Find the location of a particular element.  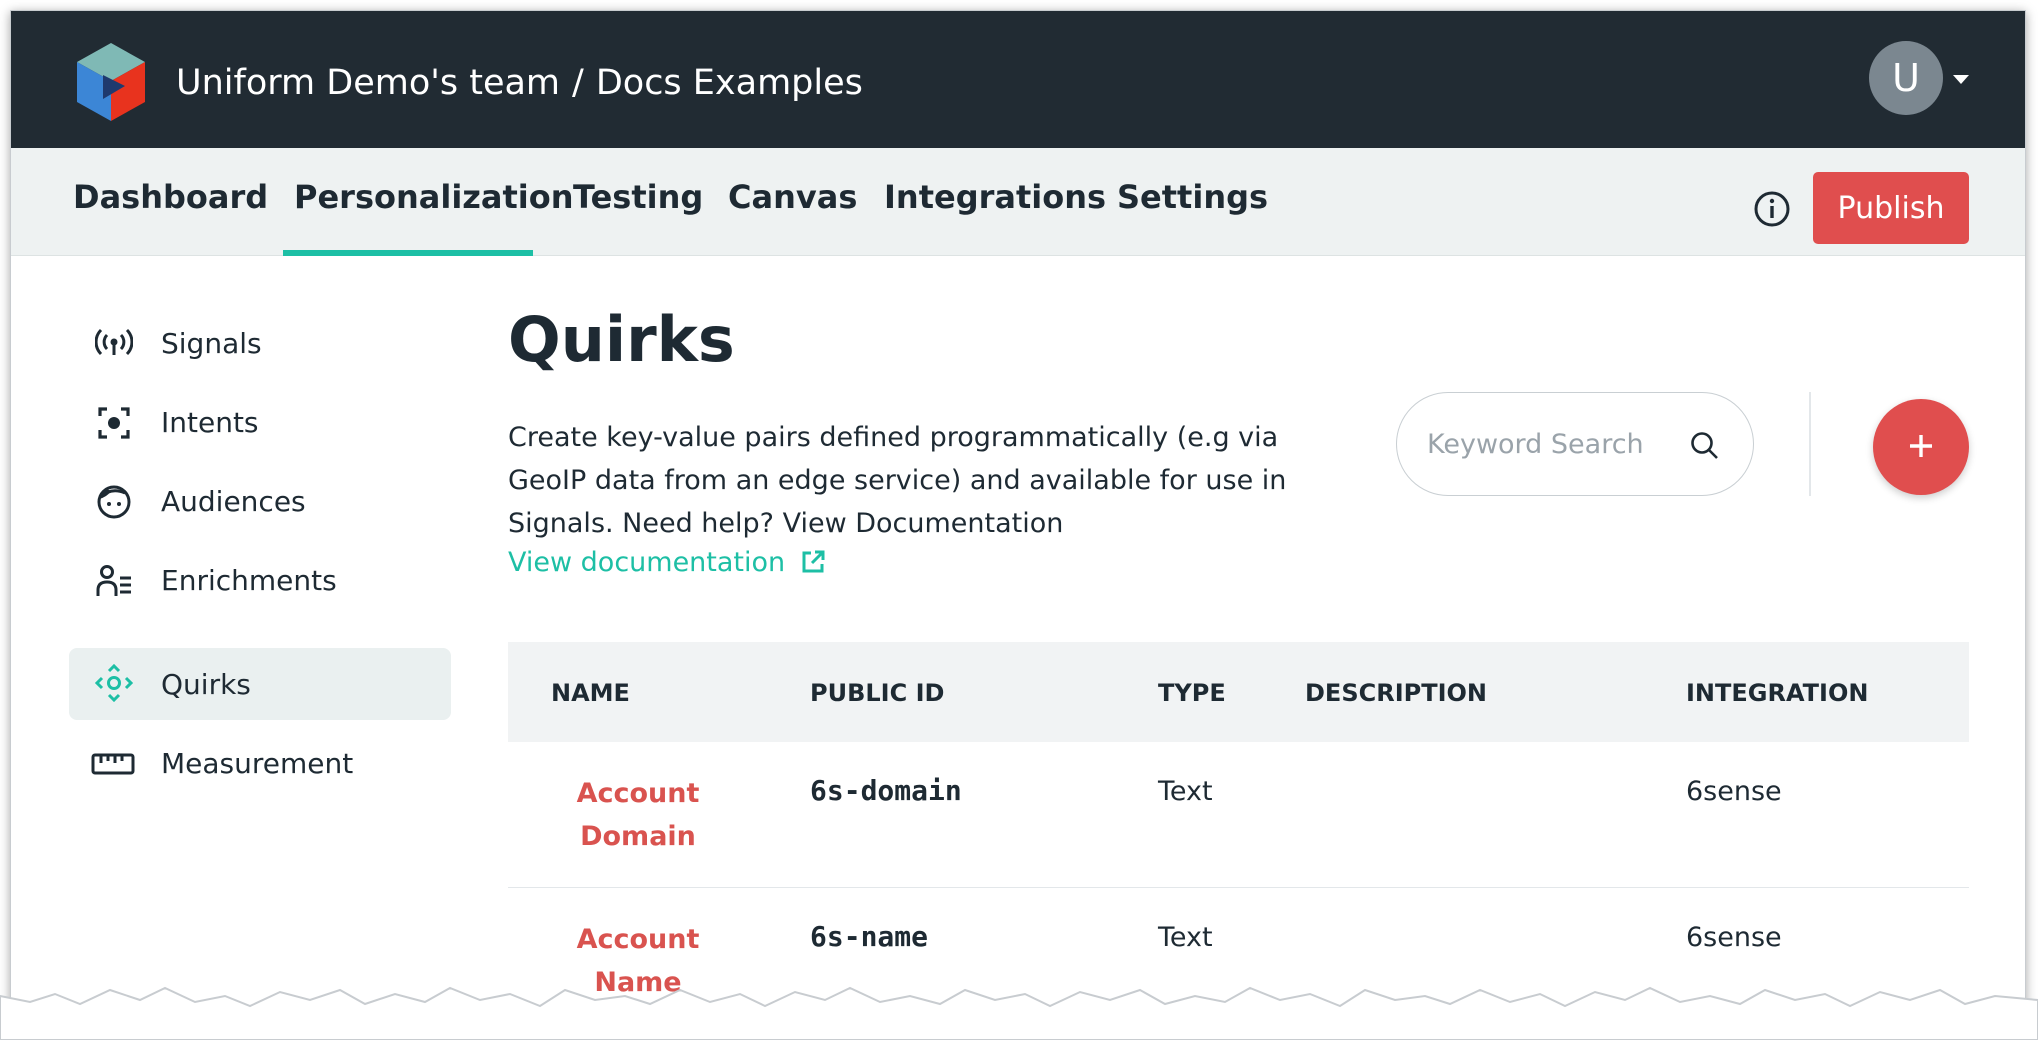

column-header-integration: INTEGRATION is located at coordinates (1777, 693).